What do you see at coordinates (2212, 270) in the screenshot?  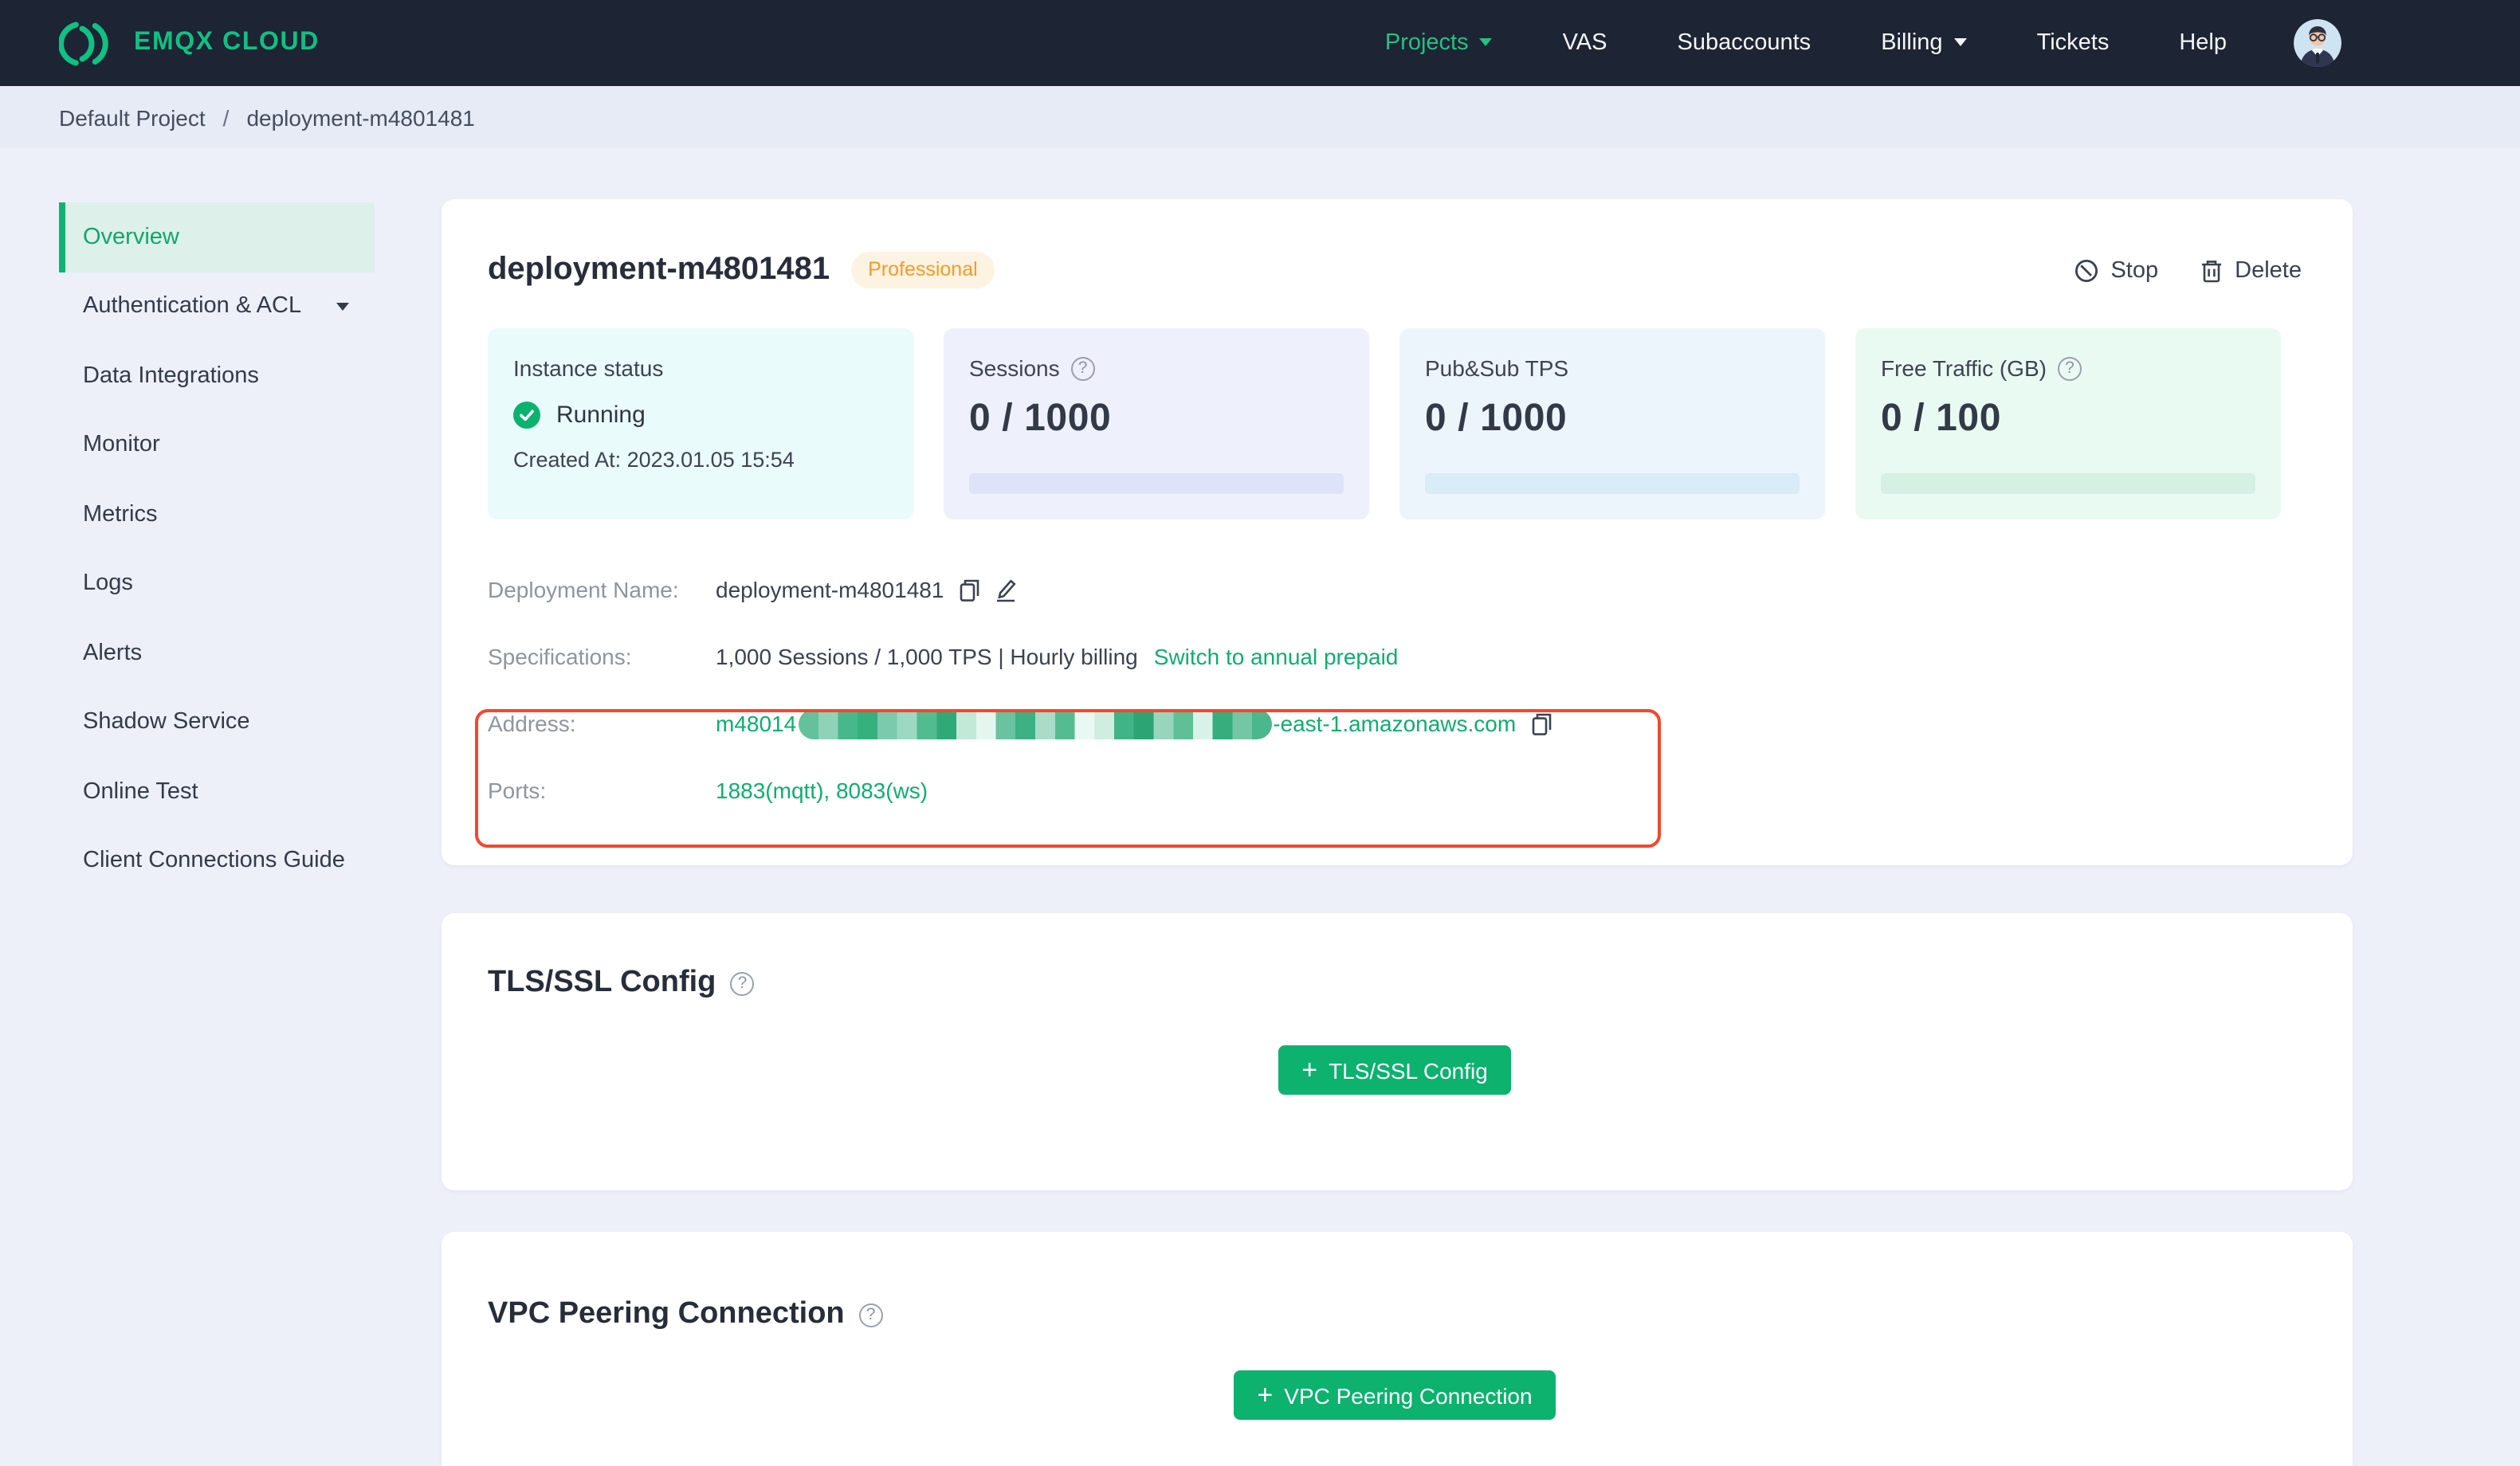 I see `trash-icon` at bounding box center [2212, 270].